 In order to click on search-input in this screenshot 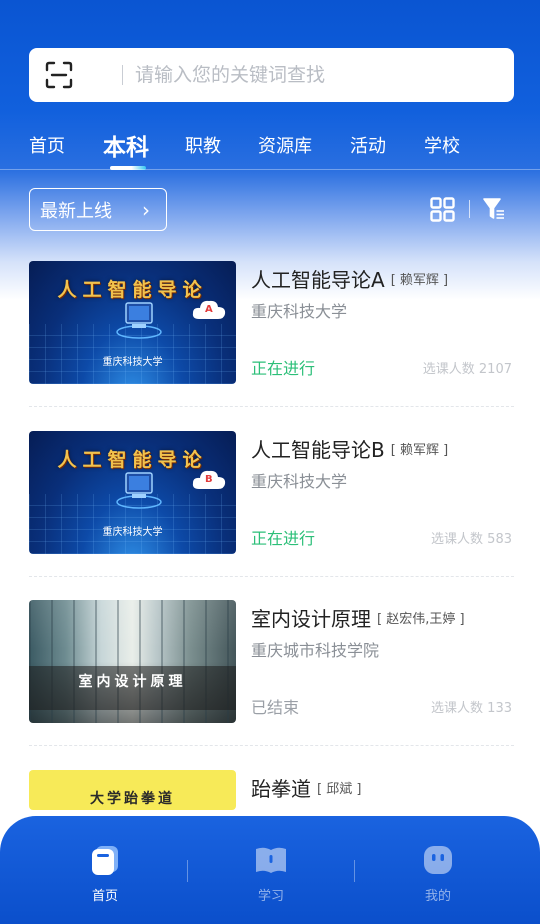, I will do `click(315, 75)`.